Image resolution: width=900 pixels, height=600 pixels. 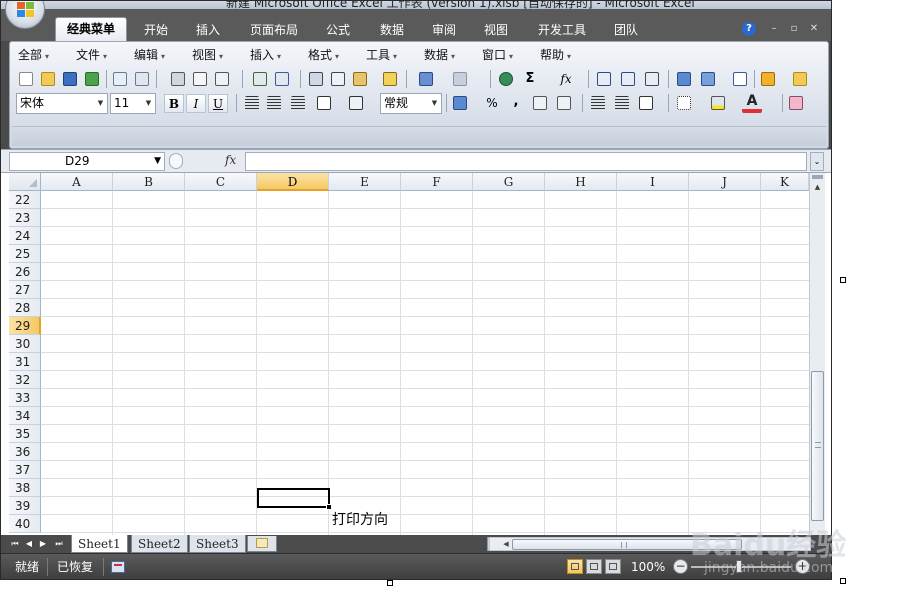 What do you see at coordinates (142, 79) in the screenshot?
I see `copy-doc-icon` at bounding box center [142, 79].